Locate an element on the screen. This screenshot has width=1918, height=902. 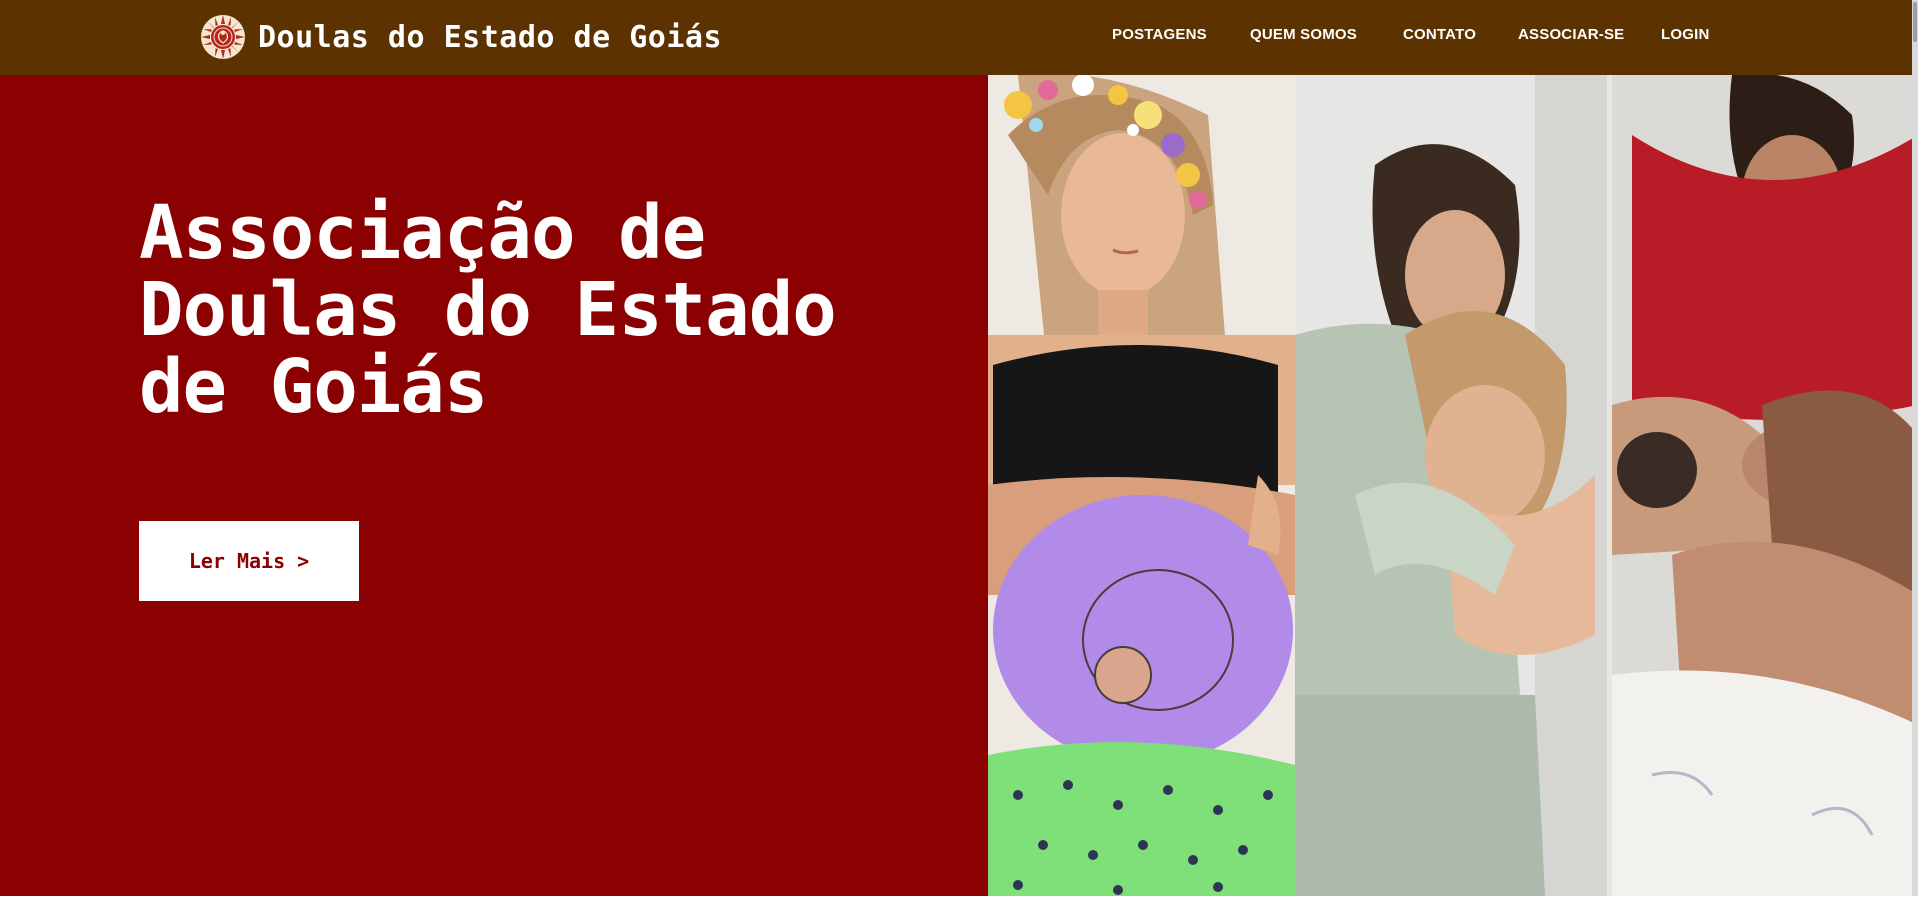
page-scrollbar is located at coordinates (1915, 448).